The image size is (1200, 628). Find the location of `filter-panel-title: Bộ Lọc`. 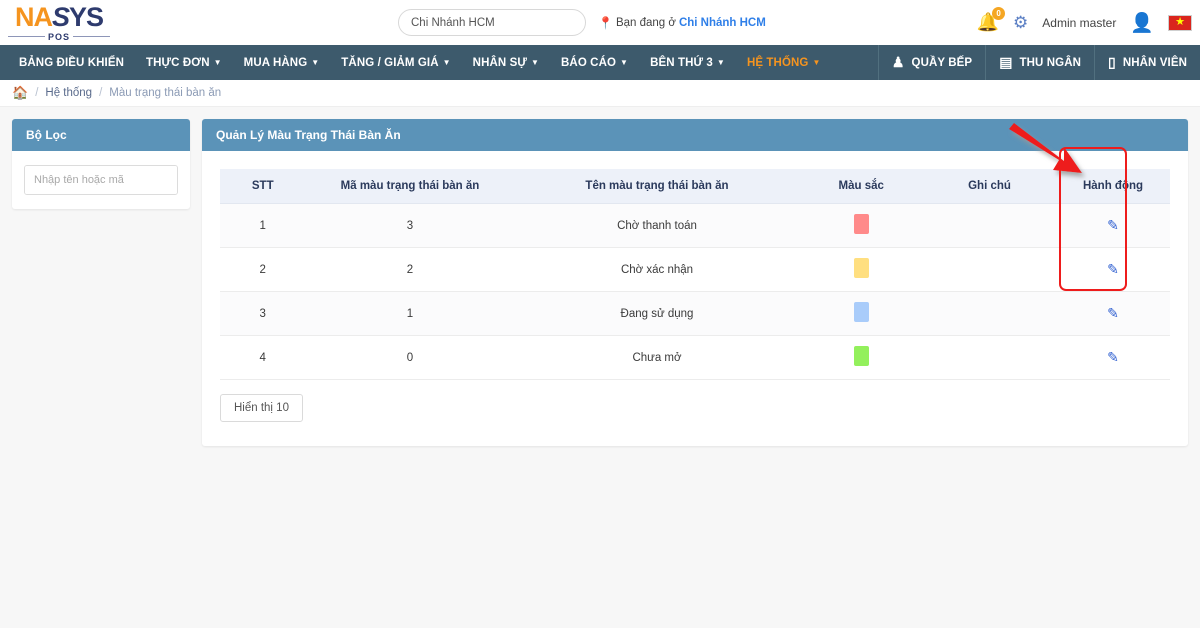

filter-panel-title: Bộ Lọc is located at coordinates (101, 135).